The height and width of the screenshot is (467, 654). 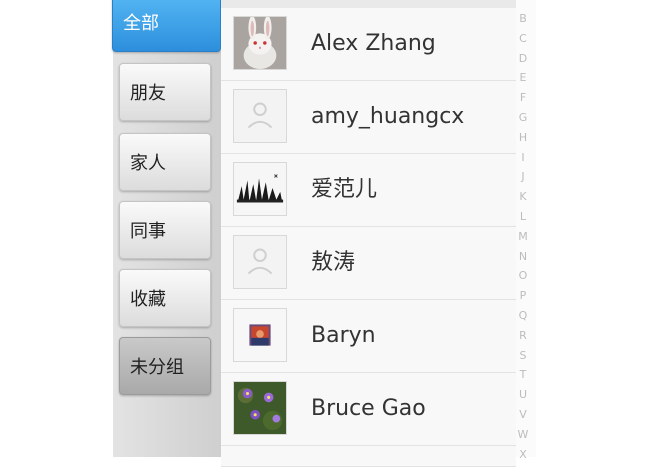 What do you see at coordinates (523, 77) in the screenshot?
I see `index-letter: E` at bounding box center [523, 77].